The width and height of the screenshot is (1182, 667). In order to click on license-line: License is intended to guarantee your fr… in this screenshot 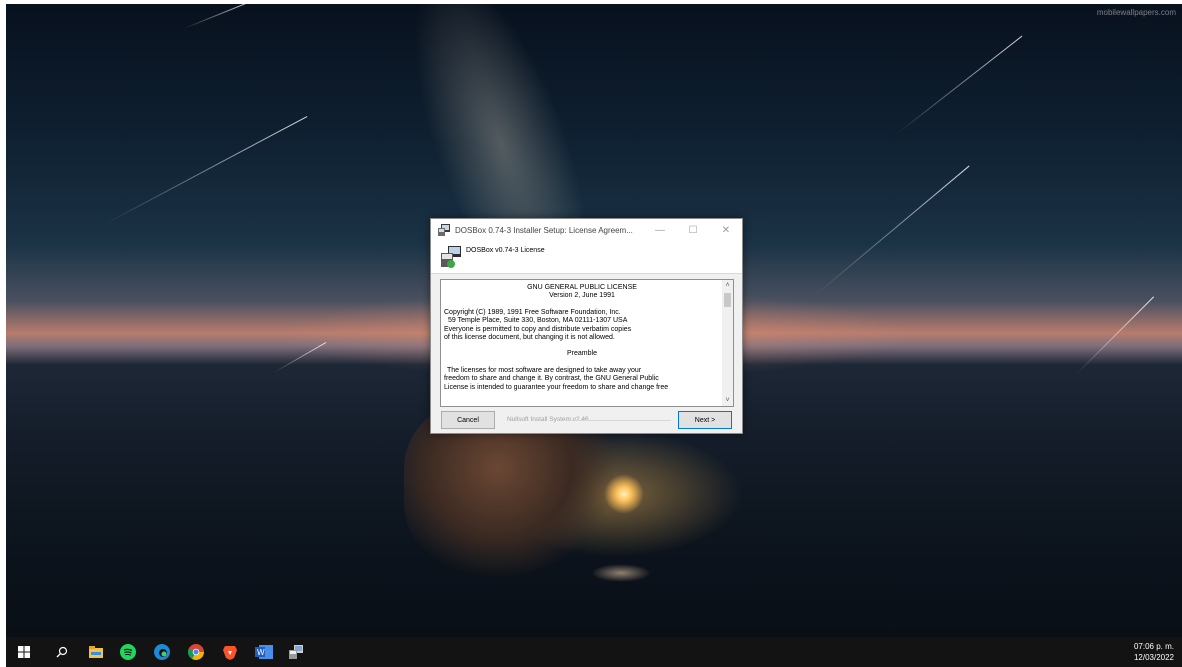, I will do `click(556, 387)`.